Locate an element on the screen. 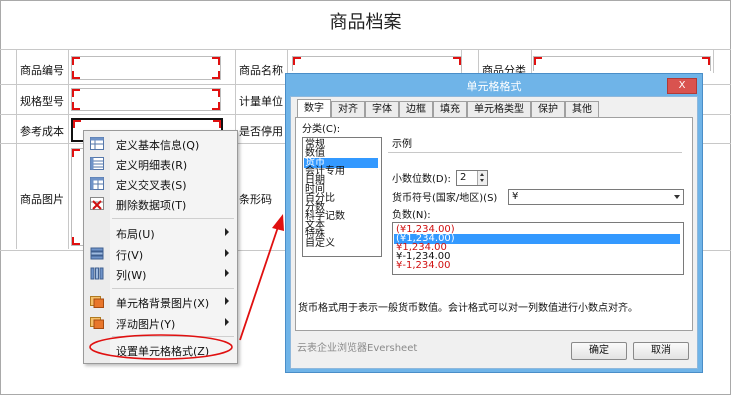  sample-label: 示例 is located at coordinates (402, 144).